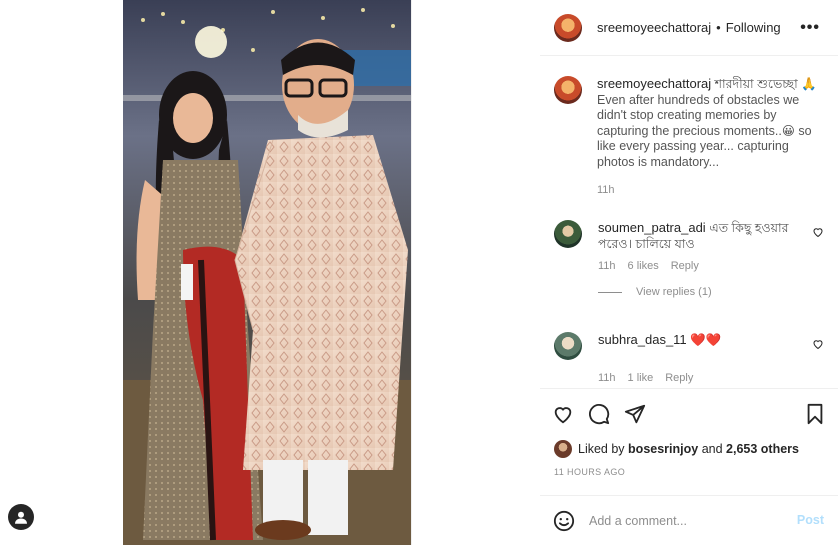 The image size is (838, 545). Describe the element at coordinates (61, 272) in the screenshot. I see `backdrop` at that location.